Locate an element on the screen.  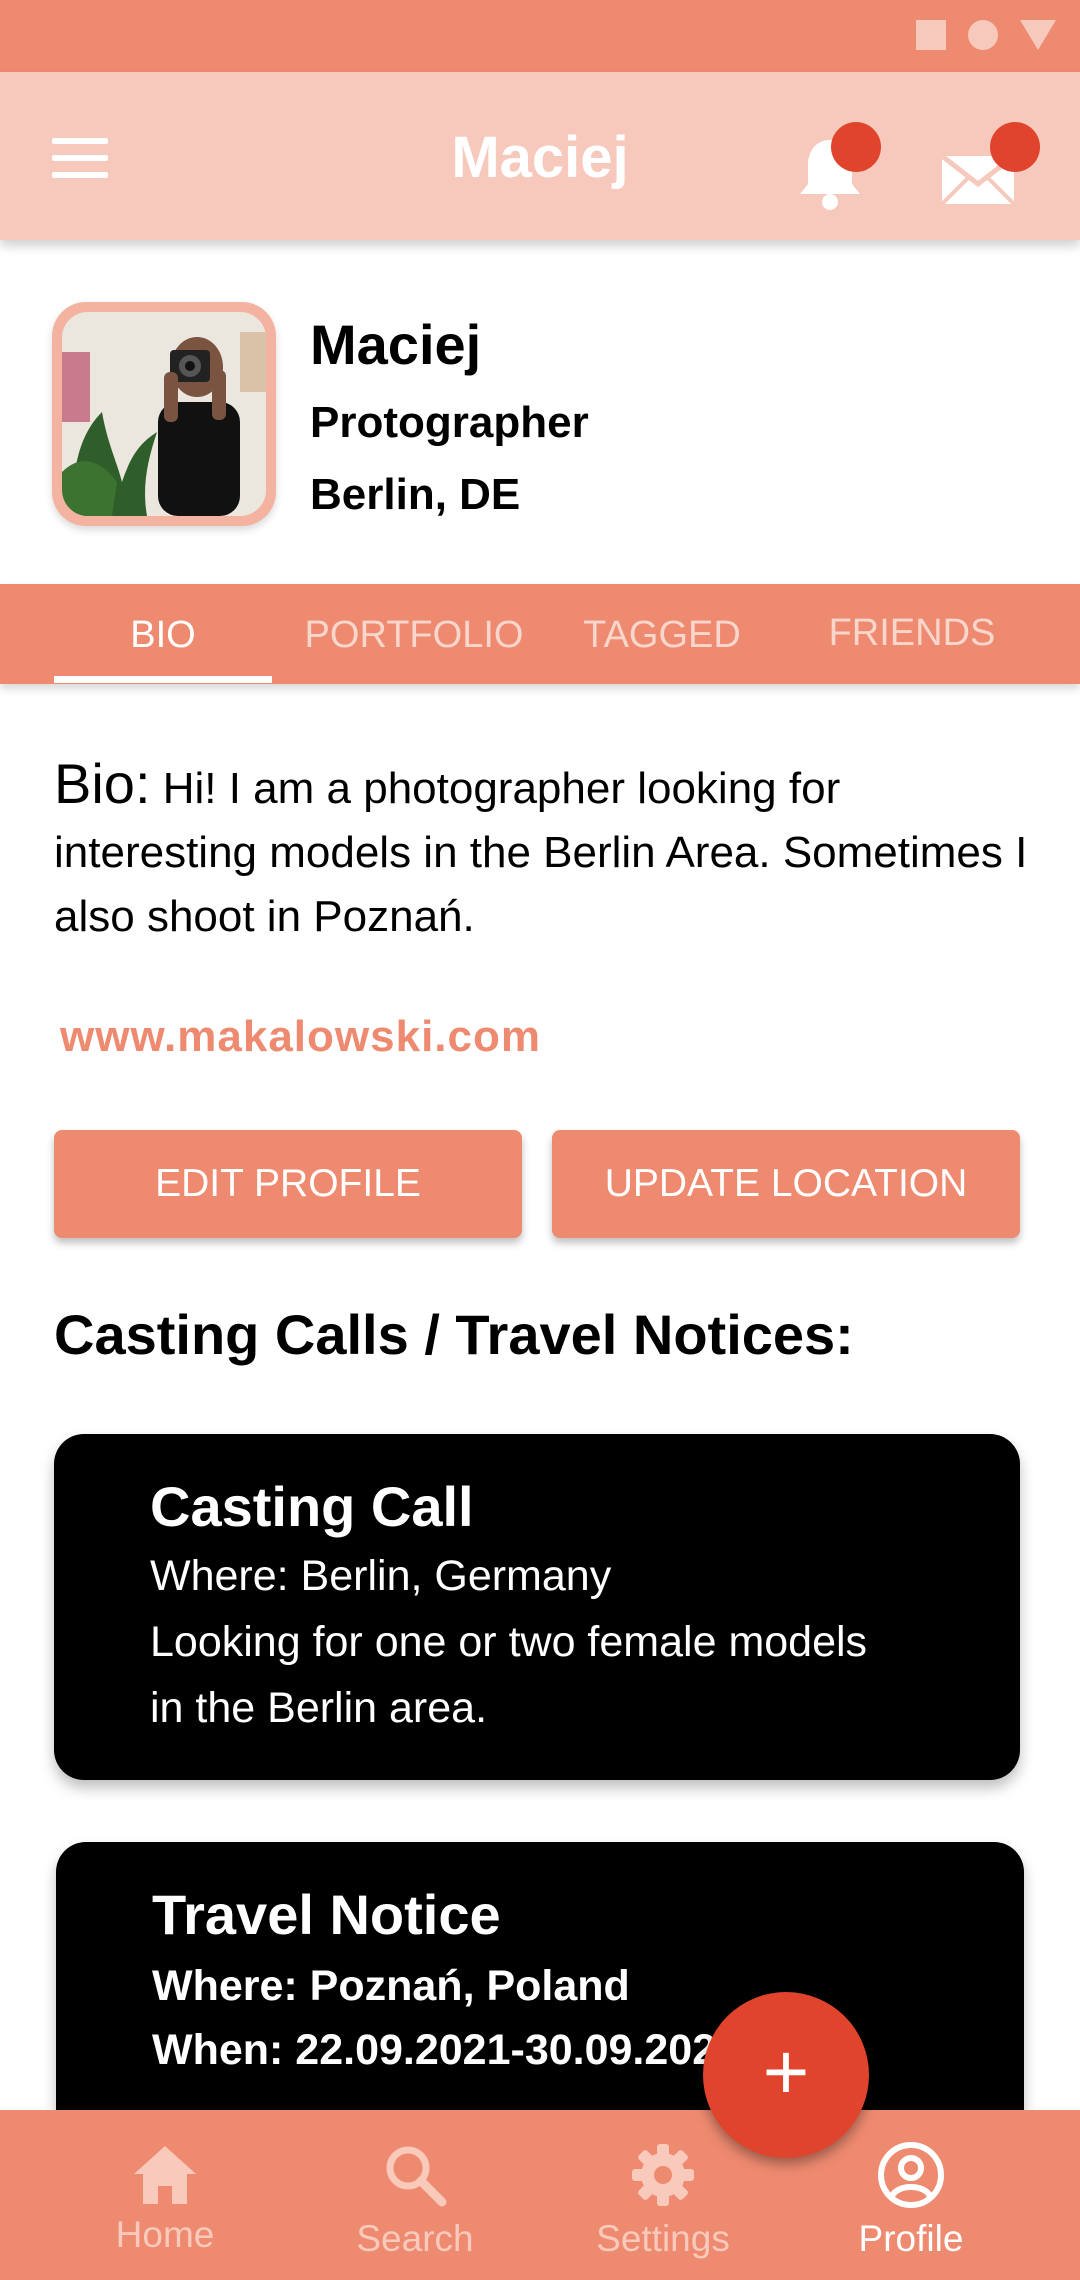
tab-friends: FRIENDS is located at coordinates (912, 633).